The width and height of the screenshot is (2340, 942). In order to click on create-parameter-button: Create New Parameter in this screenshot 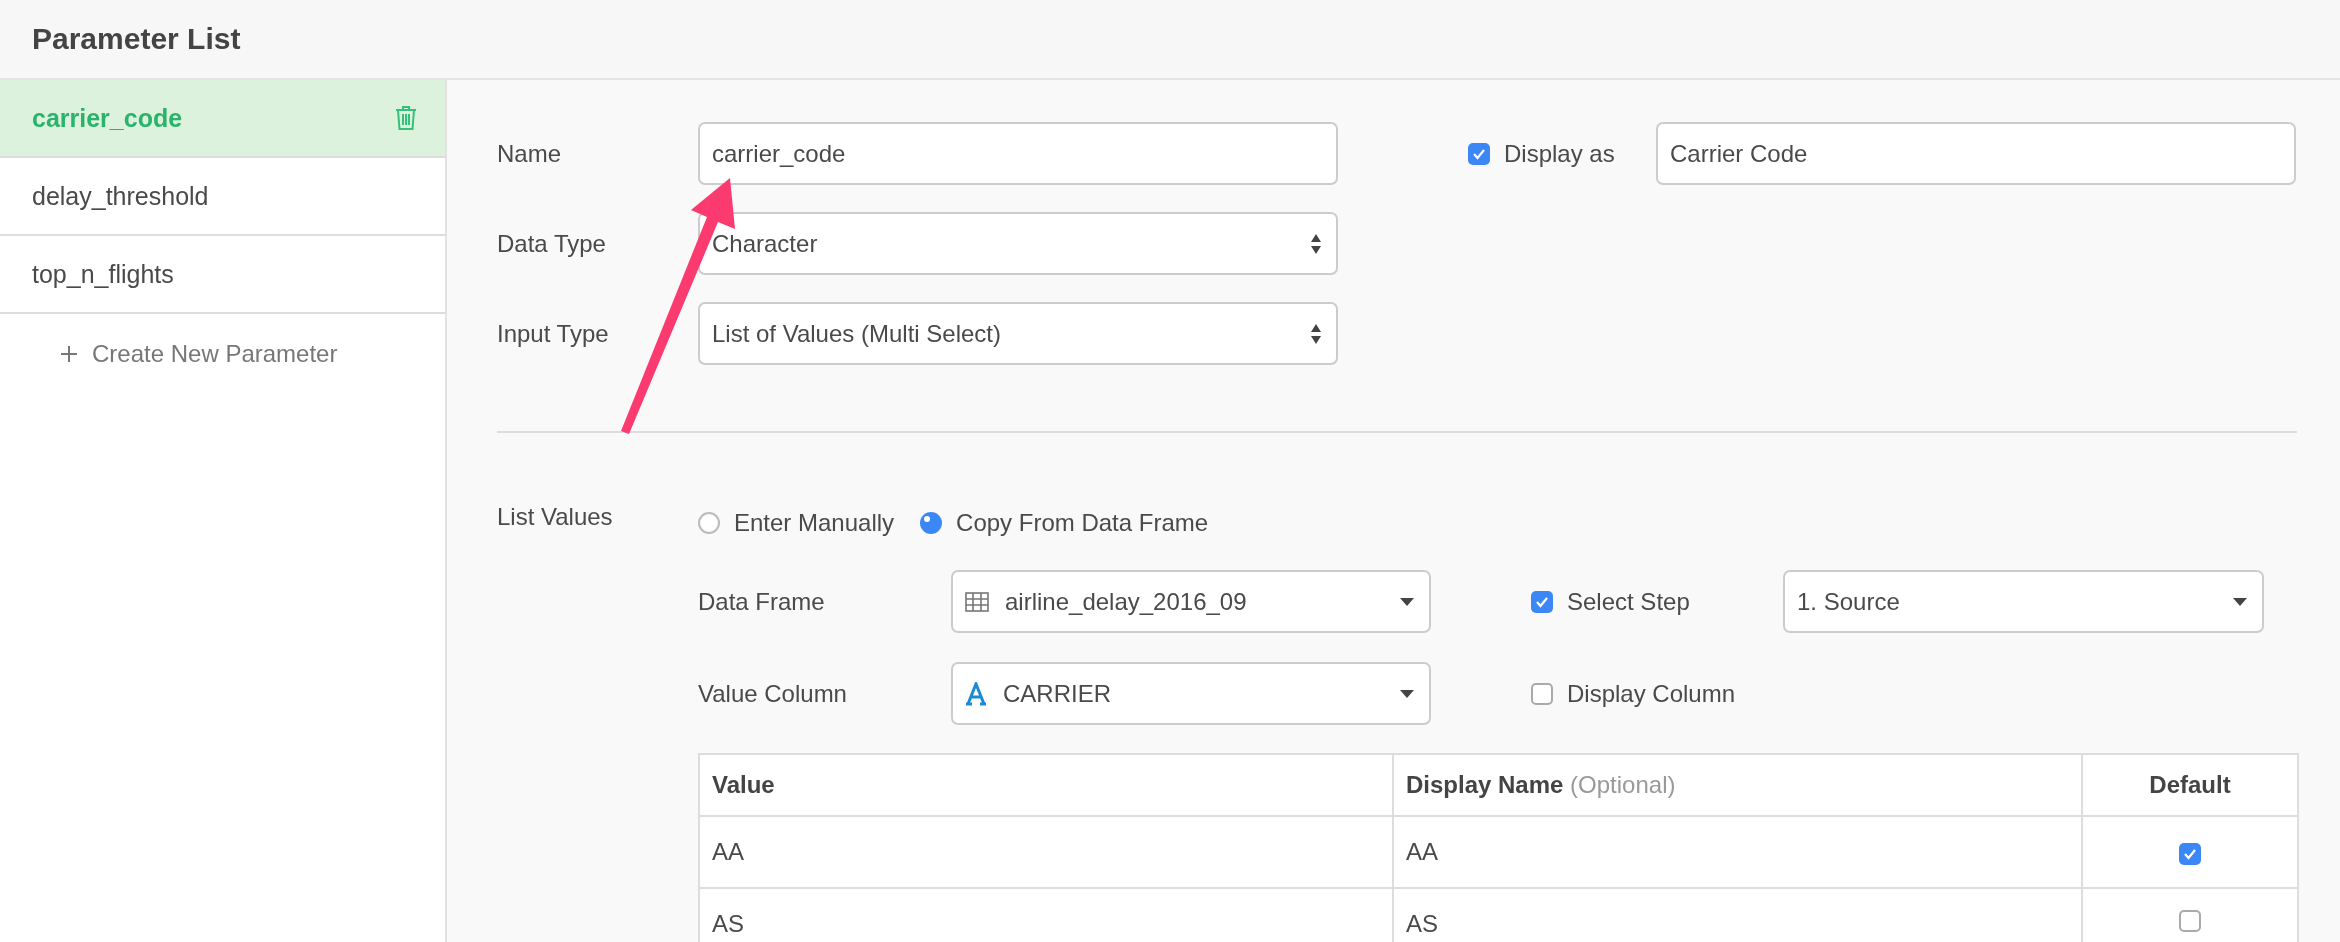, I will do `click(199, 354)`.